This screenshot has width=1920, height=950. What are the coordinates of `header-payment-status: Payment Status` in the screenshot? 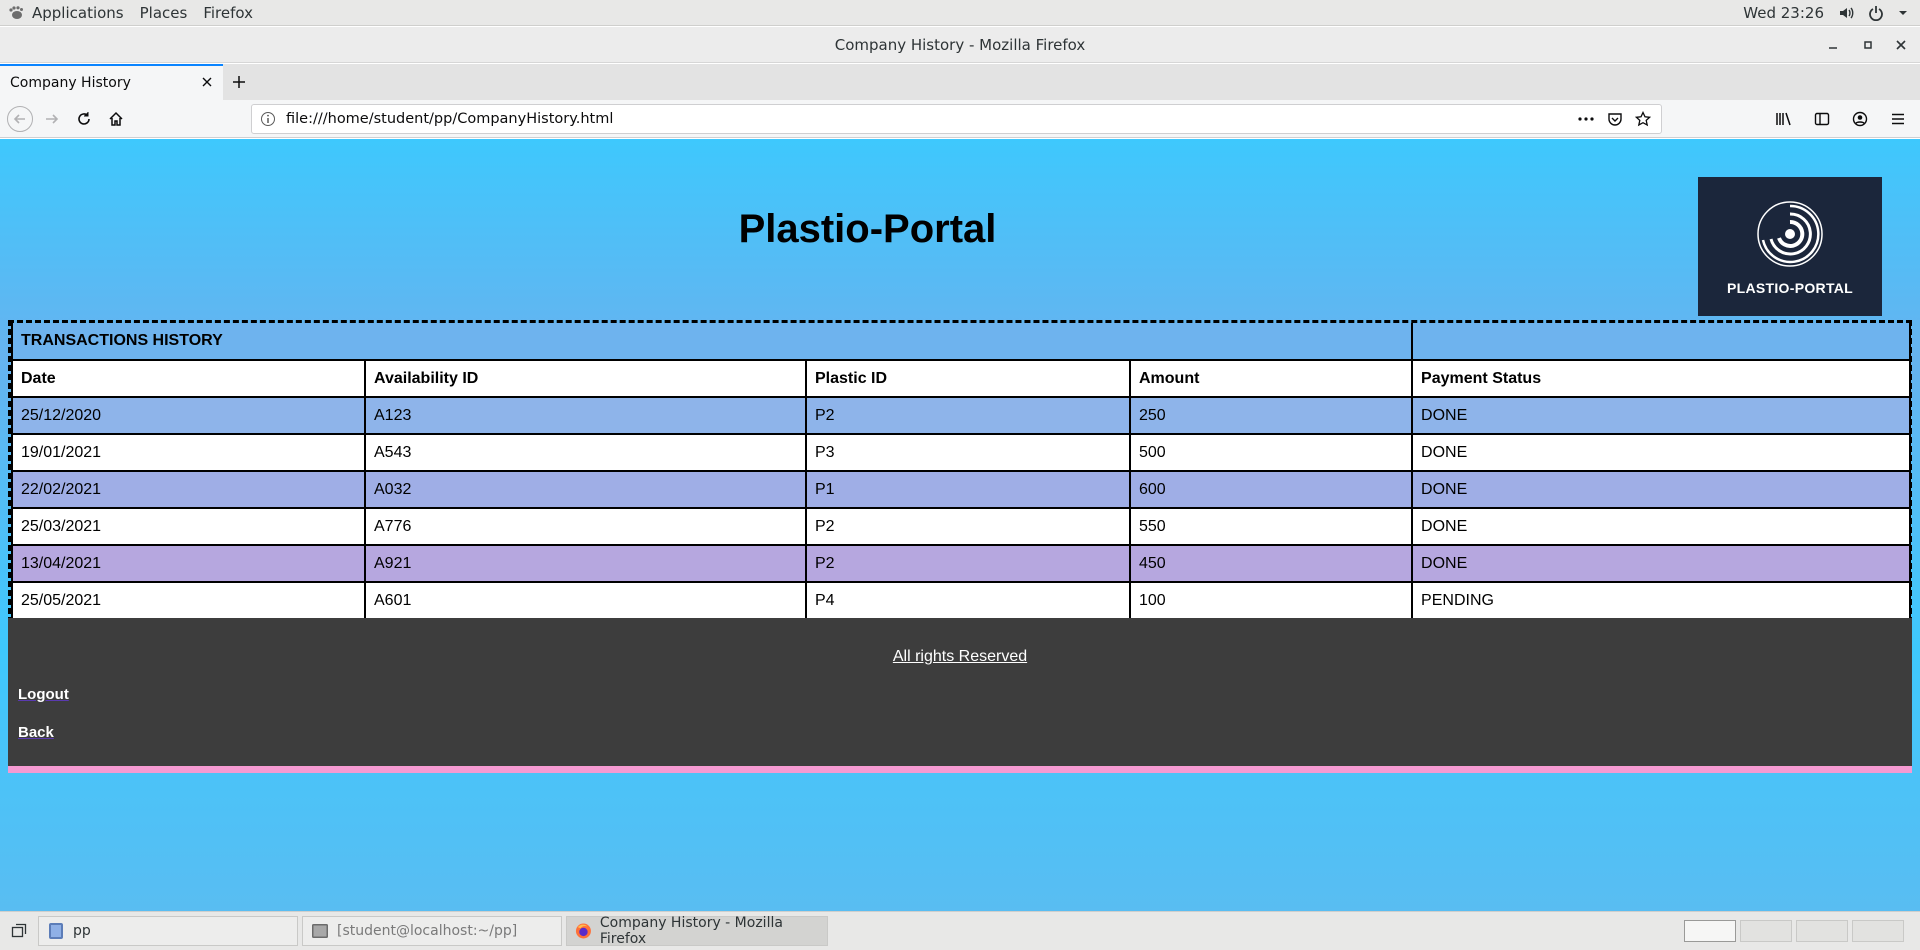 It's located at (1661, 378).